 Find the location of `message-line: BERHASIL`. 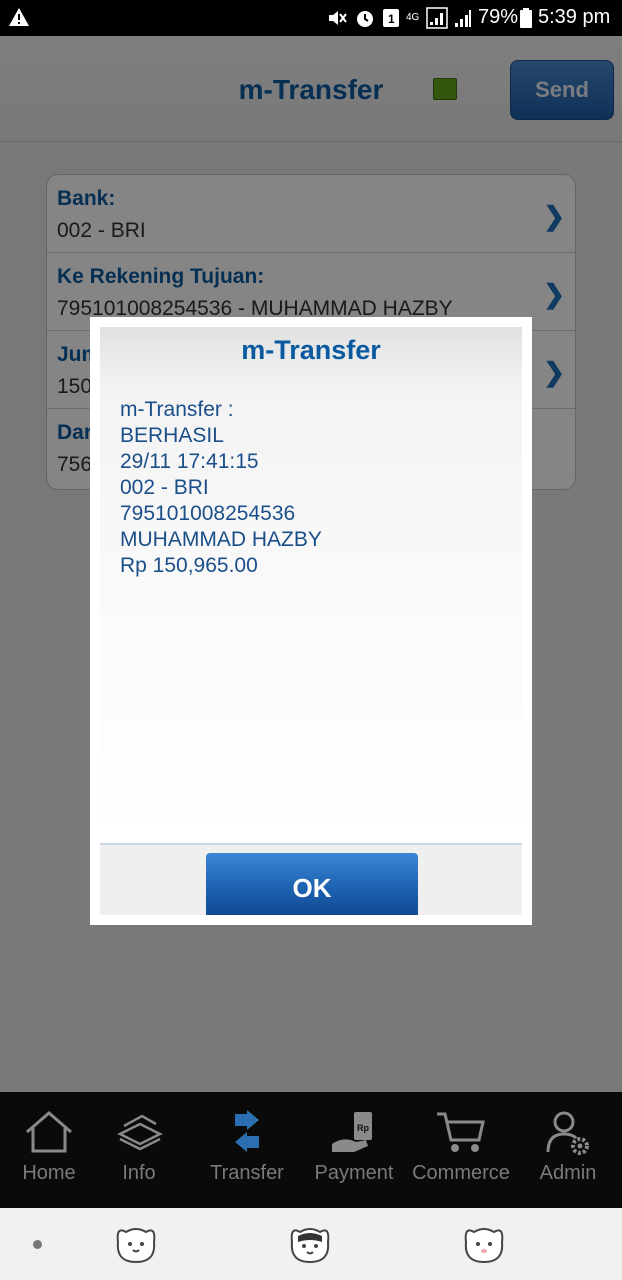

message-line: BERHASIL is located at coordinates (172, 435).